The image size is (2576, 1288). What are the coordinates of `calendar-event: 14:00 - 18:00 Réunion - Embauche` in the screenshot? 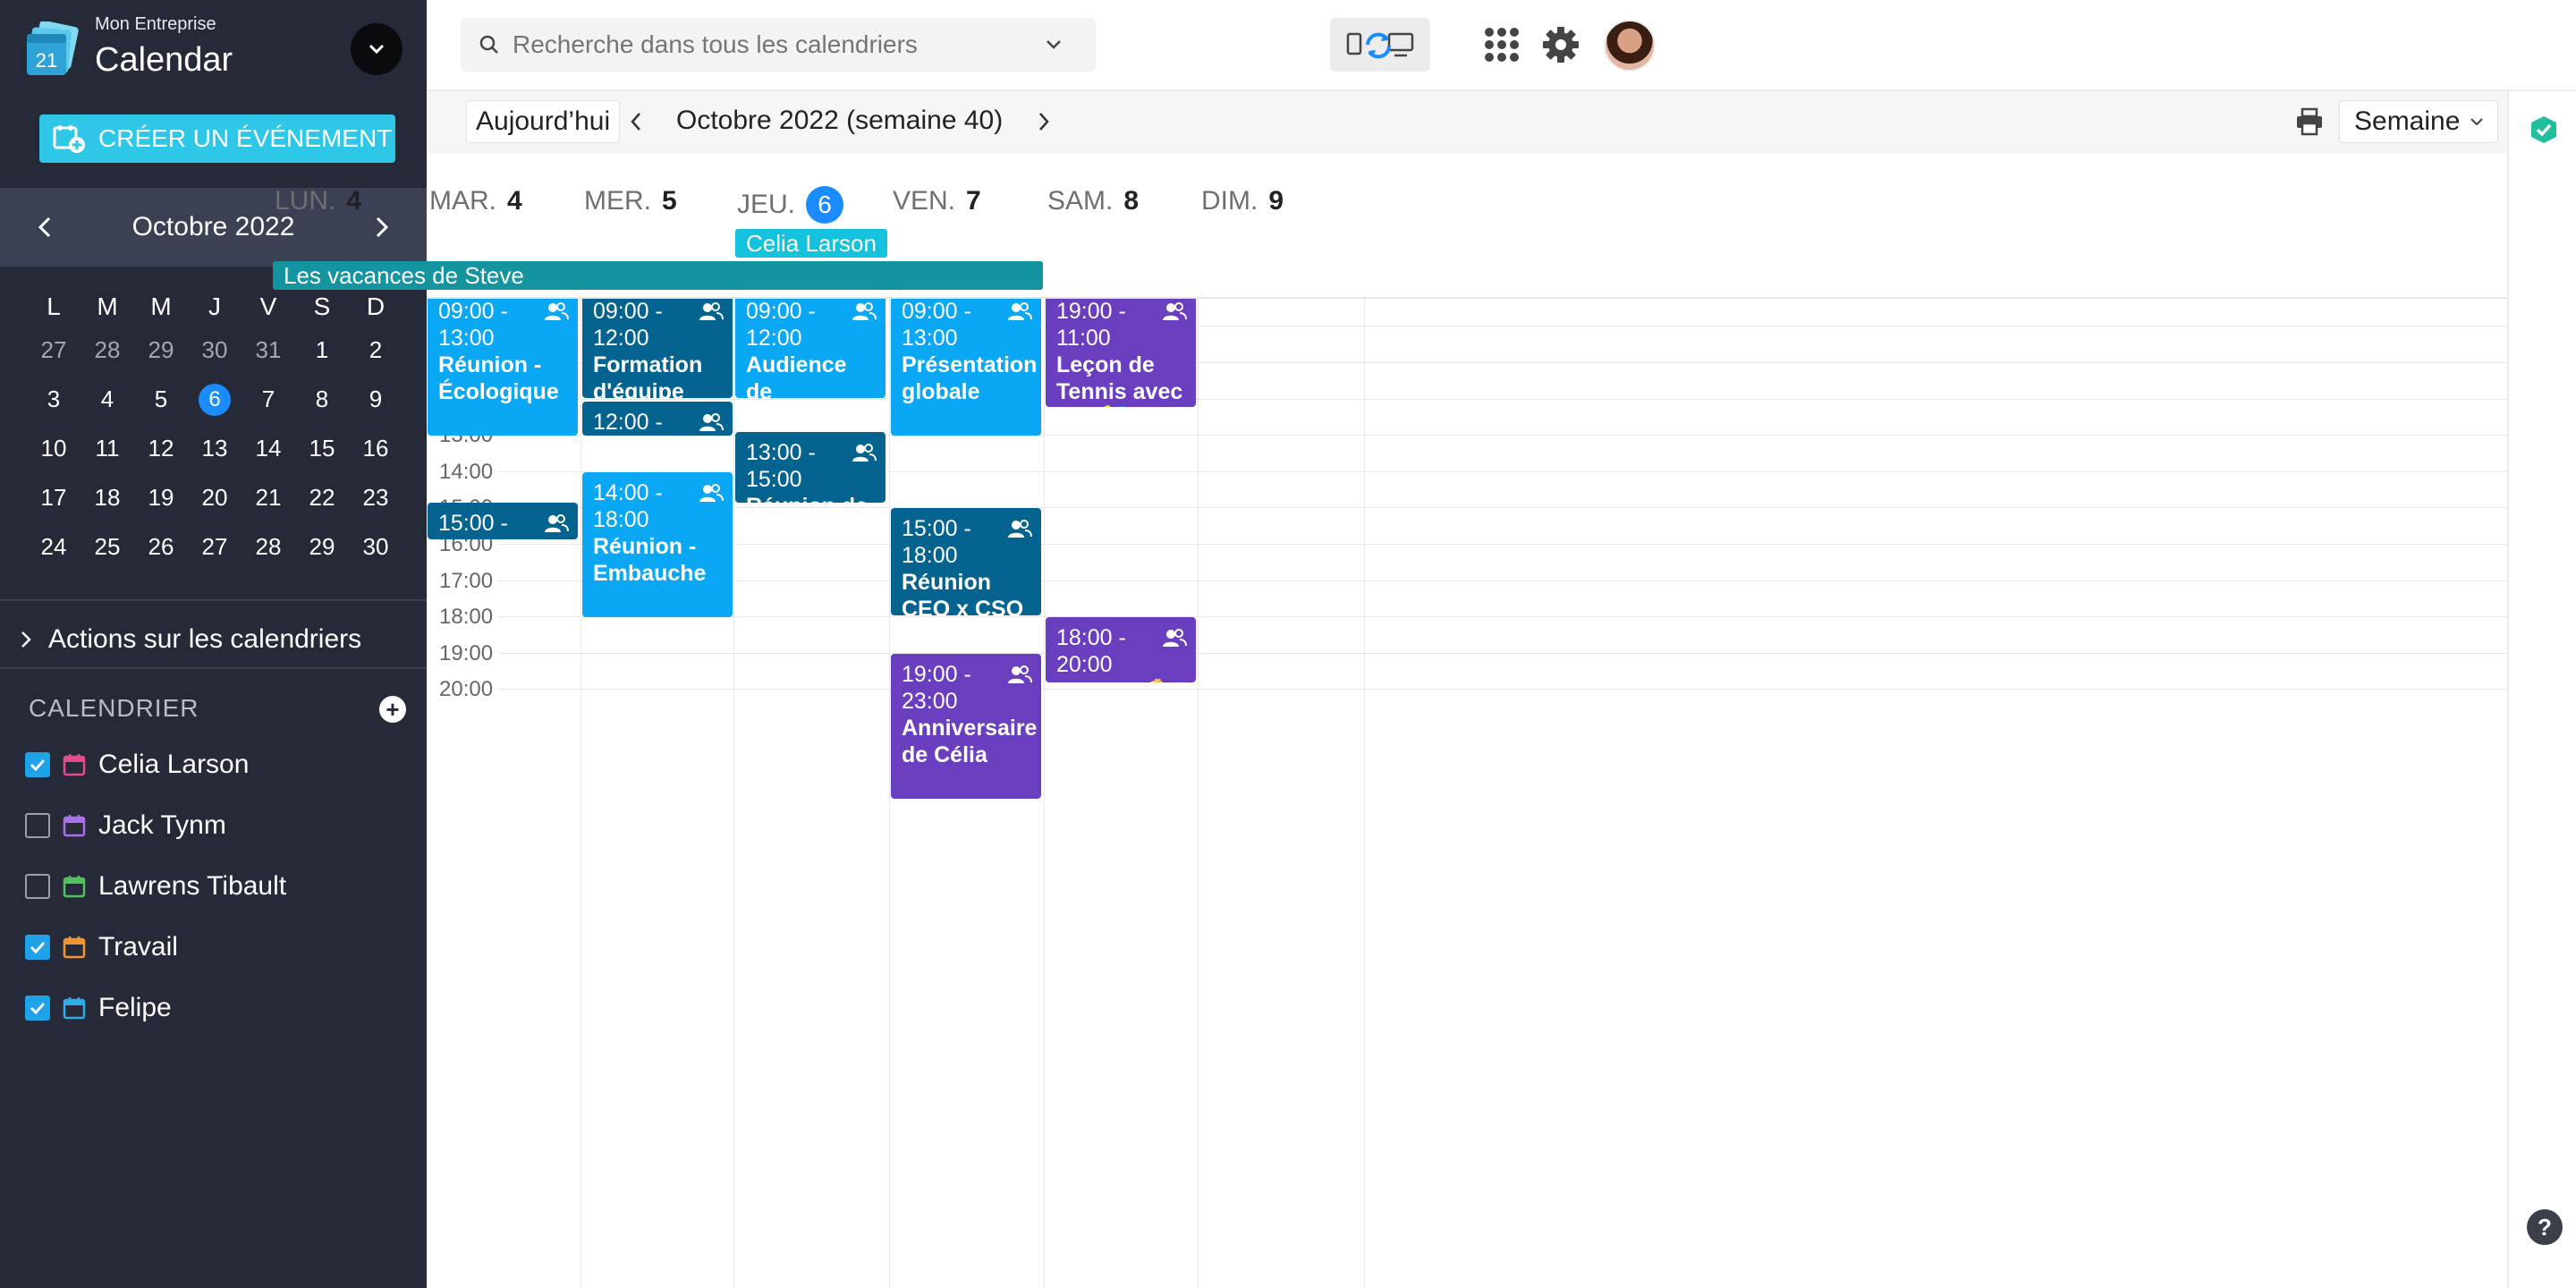 It's located at (657, 544).